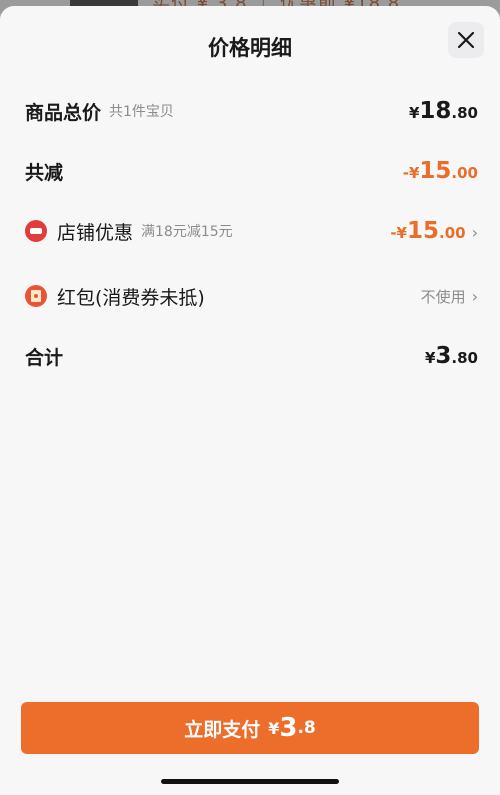  I want to click on red-packet-label: 红包(消费券未抵), so click(131, 297).